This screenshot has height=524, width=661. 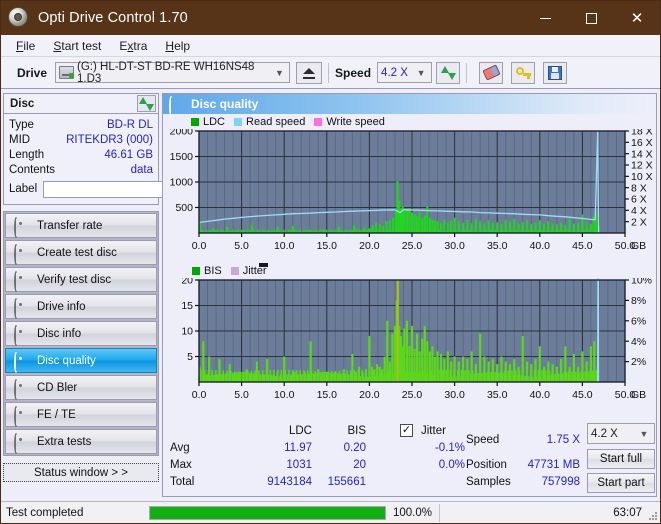 I want to click on disc-row-key: Contents, so click(x=32, y=169).